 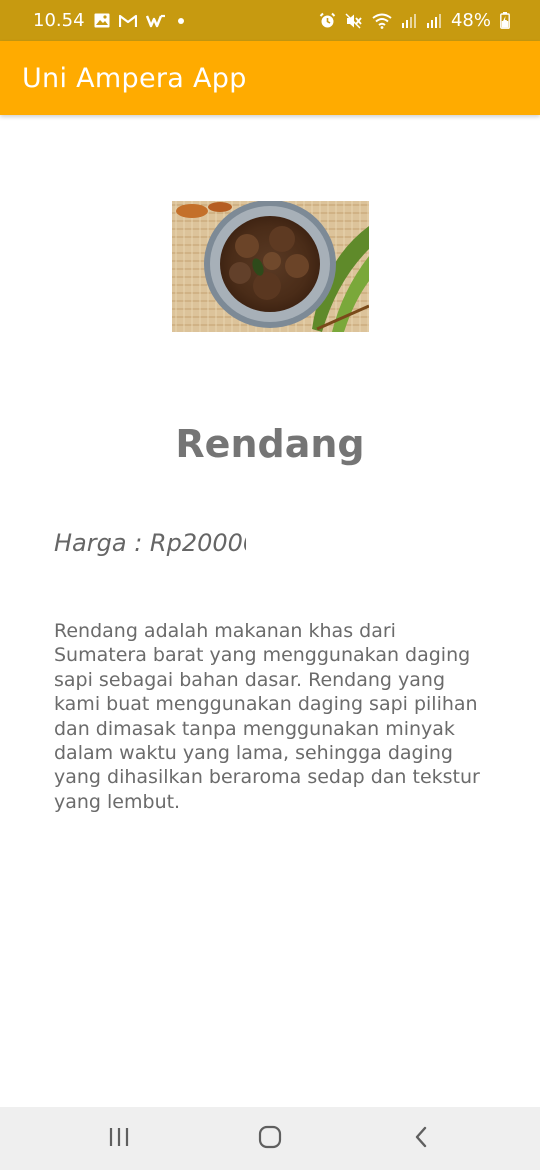 I want to click on app-title: Uni Ampera App, so click(x=134, y=78).